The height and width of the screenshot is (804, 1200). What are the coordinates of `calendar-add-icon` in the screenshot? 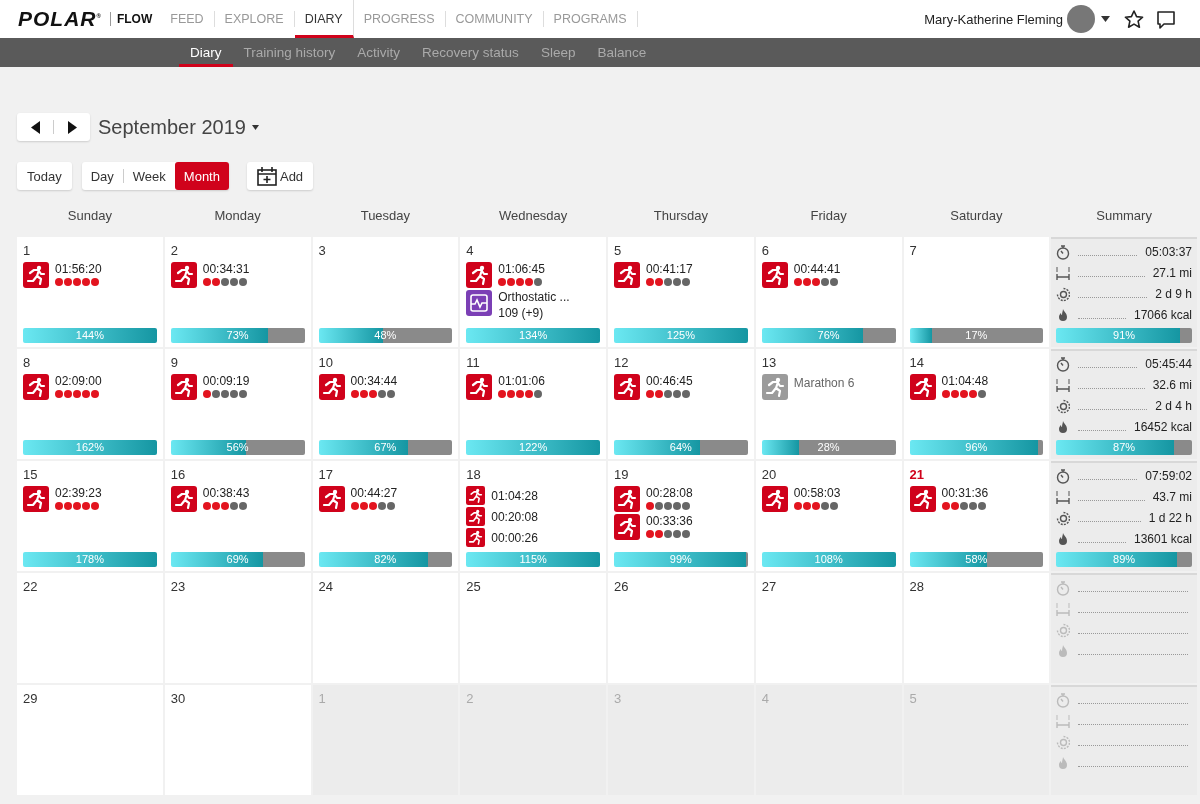 It's located at (266, 176).